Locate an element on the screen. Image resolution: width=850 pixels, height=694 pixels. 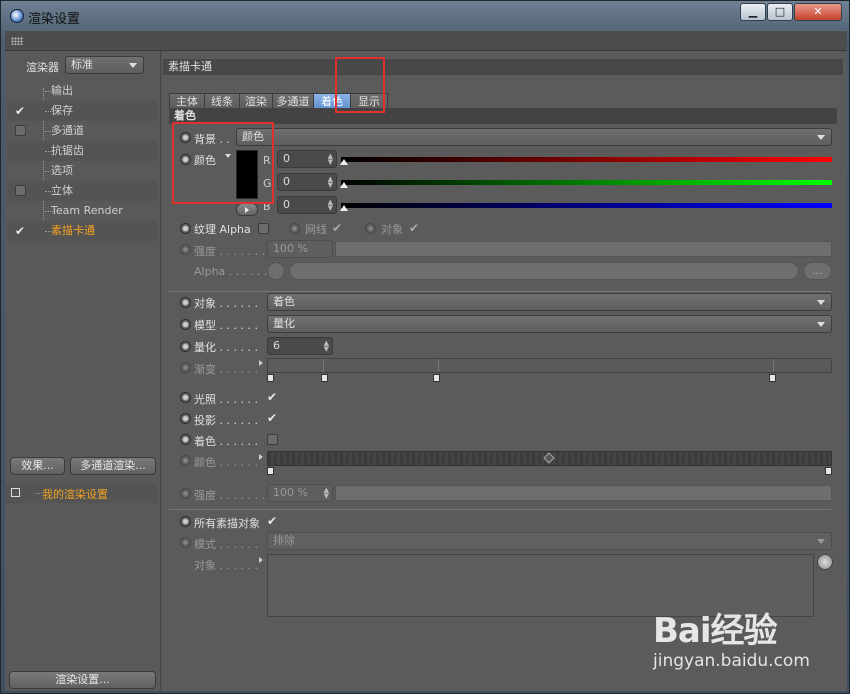
gradient-radio is located at coordinates (185, 367).